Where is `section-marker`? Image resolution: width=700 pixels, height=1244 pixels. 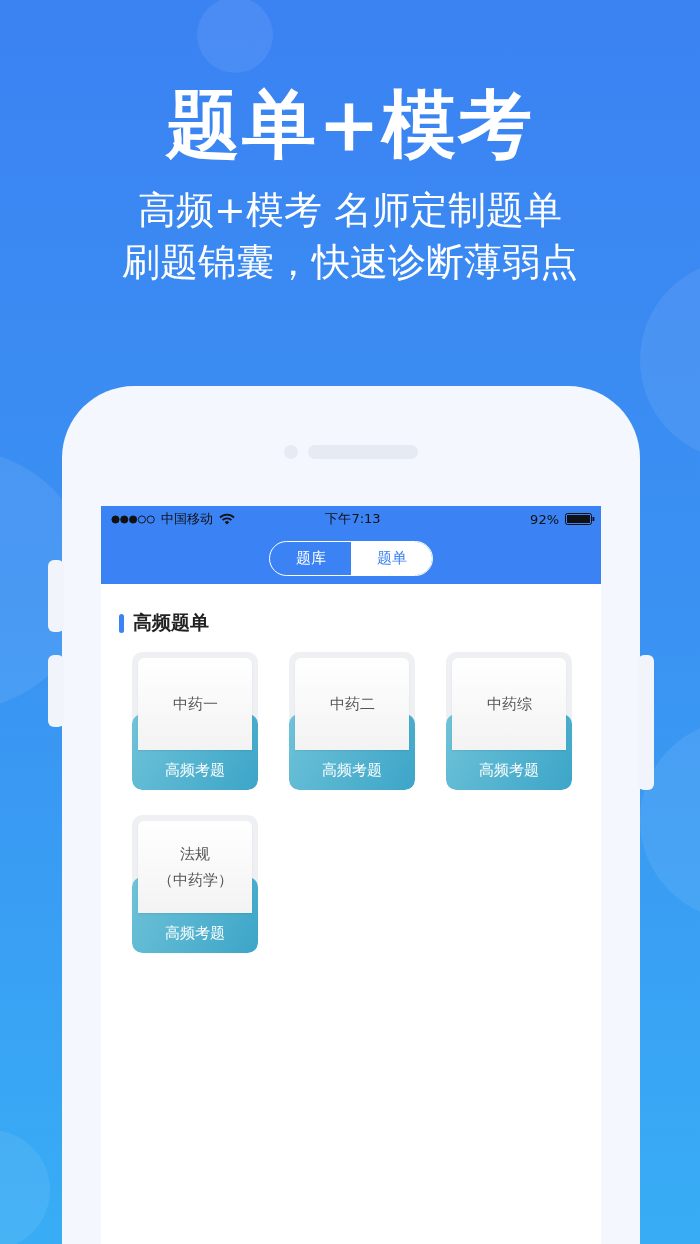
section-marker is located at coordinates (121, 623).